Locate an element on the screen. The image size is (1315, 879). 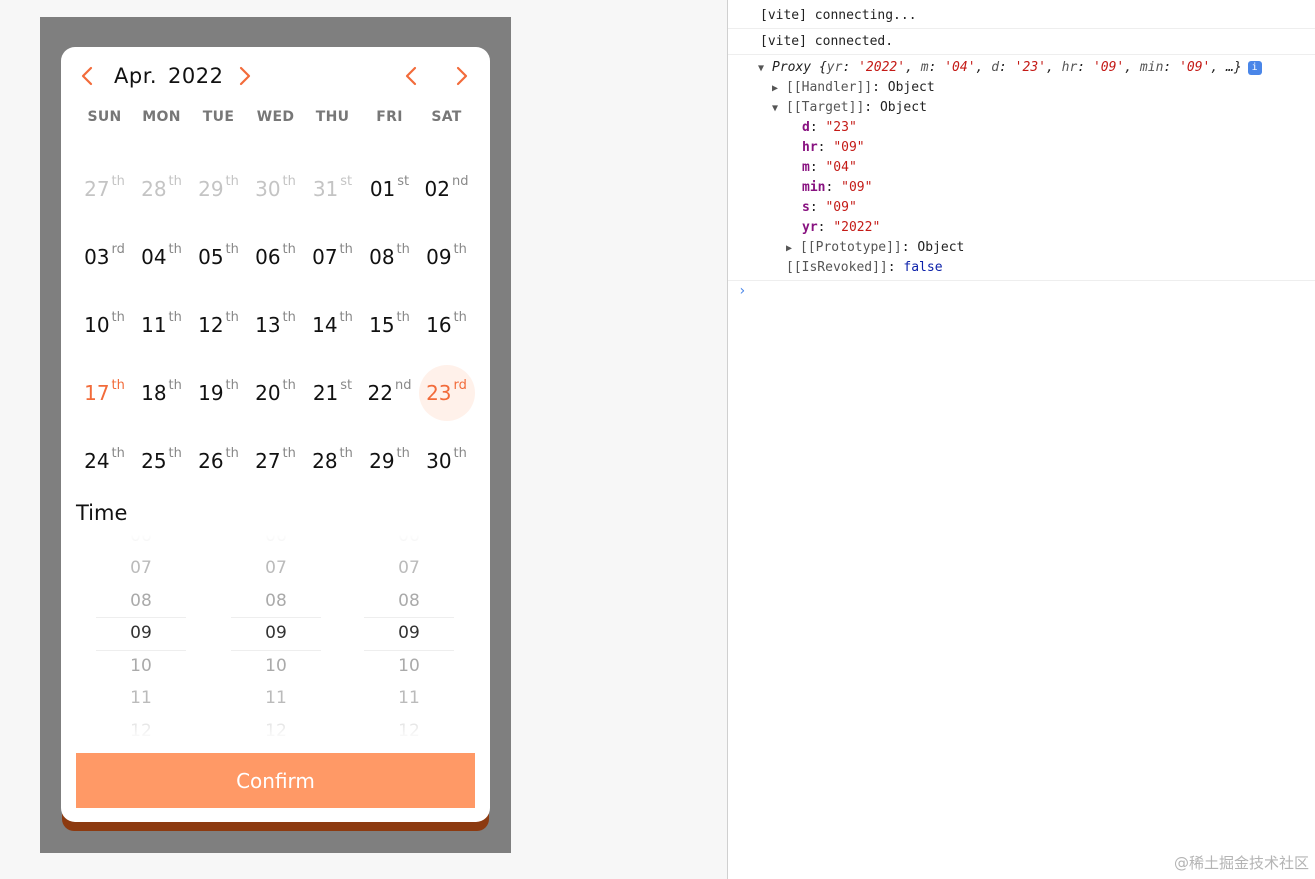
minute-wheel: 06 07 08 09 10 11 12 is located at coordinates (276, 637).